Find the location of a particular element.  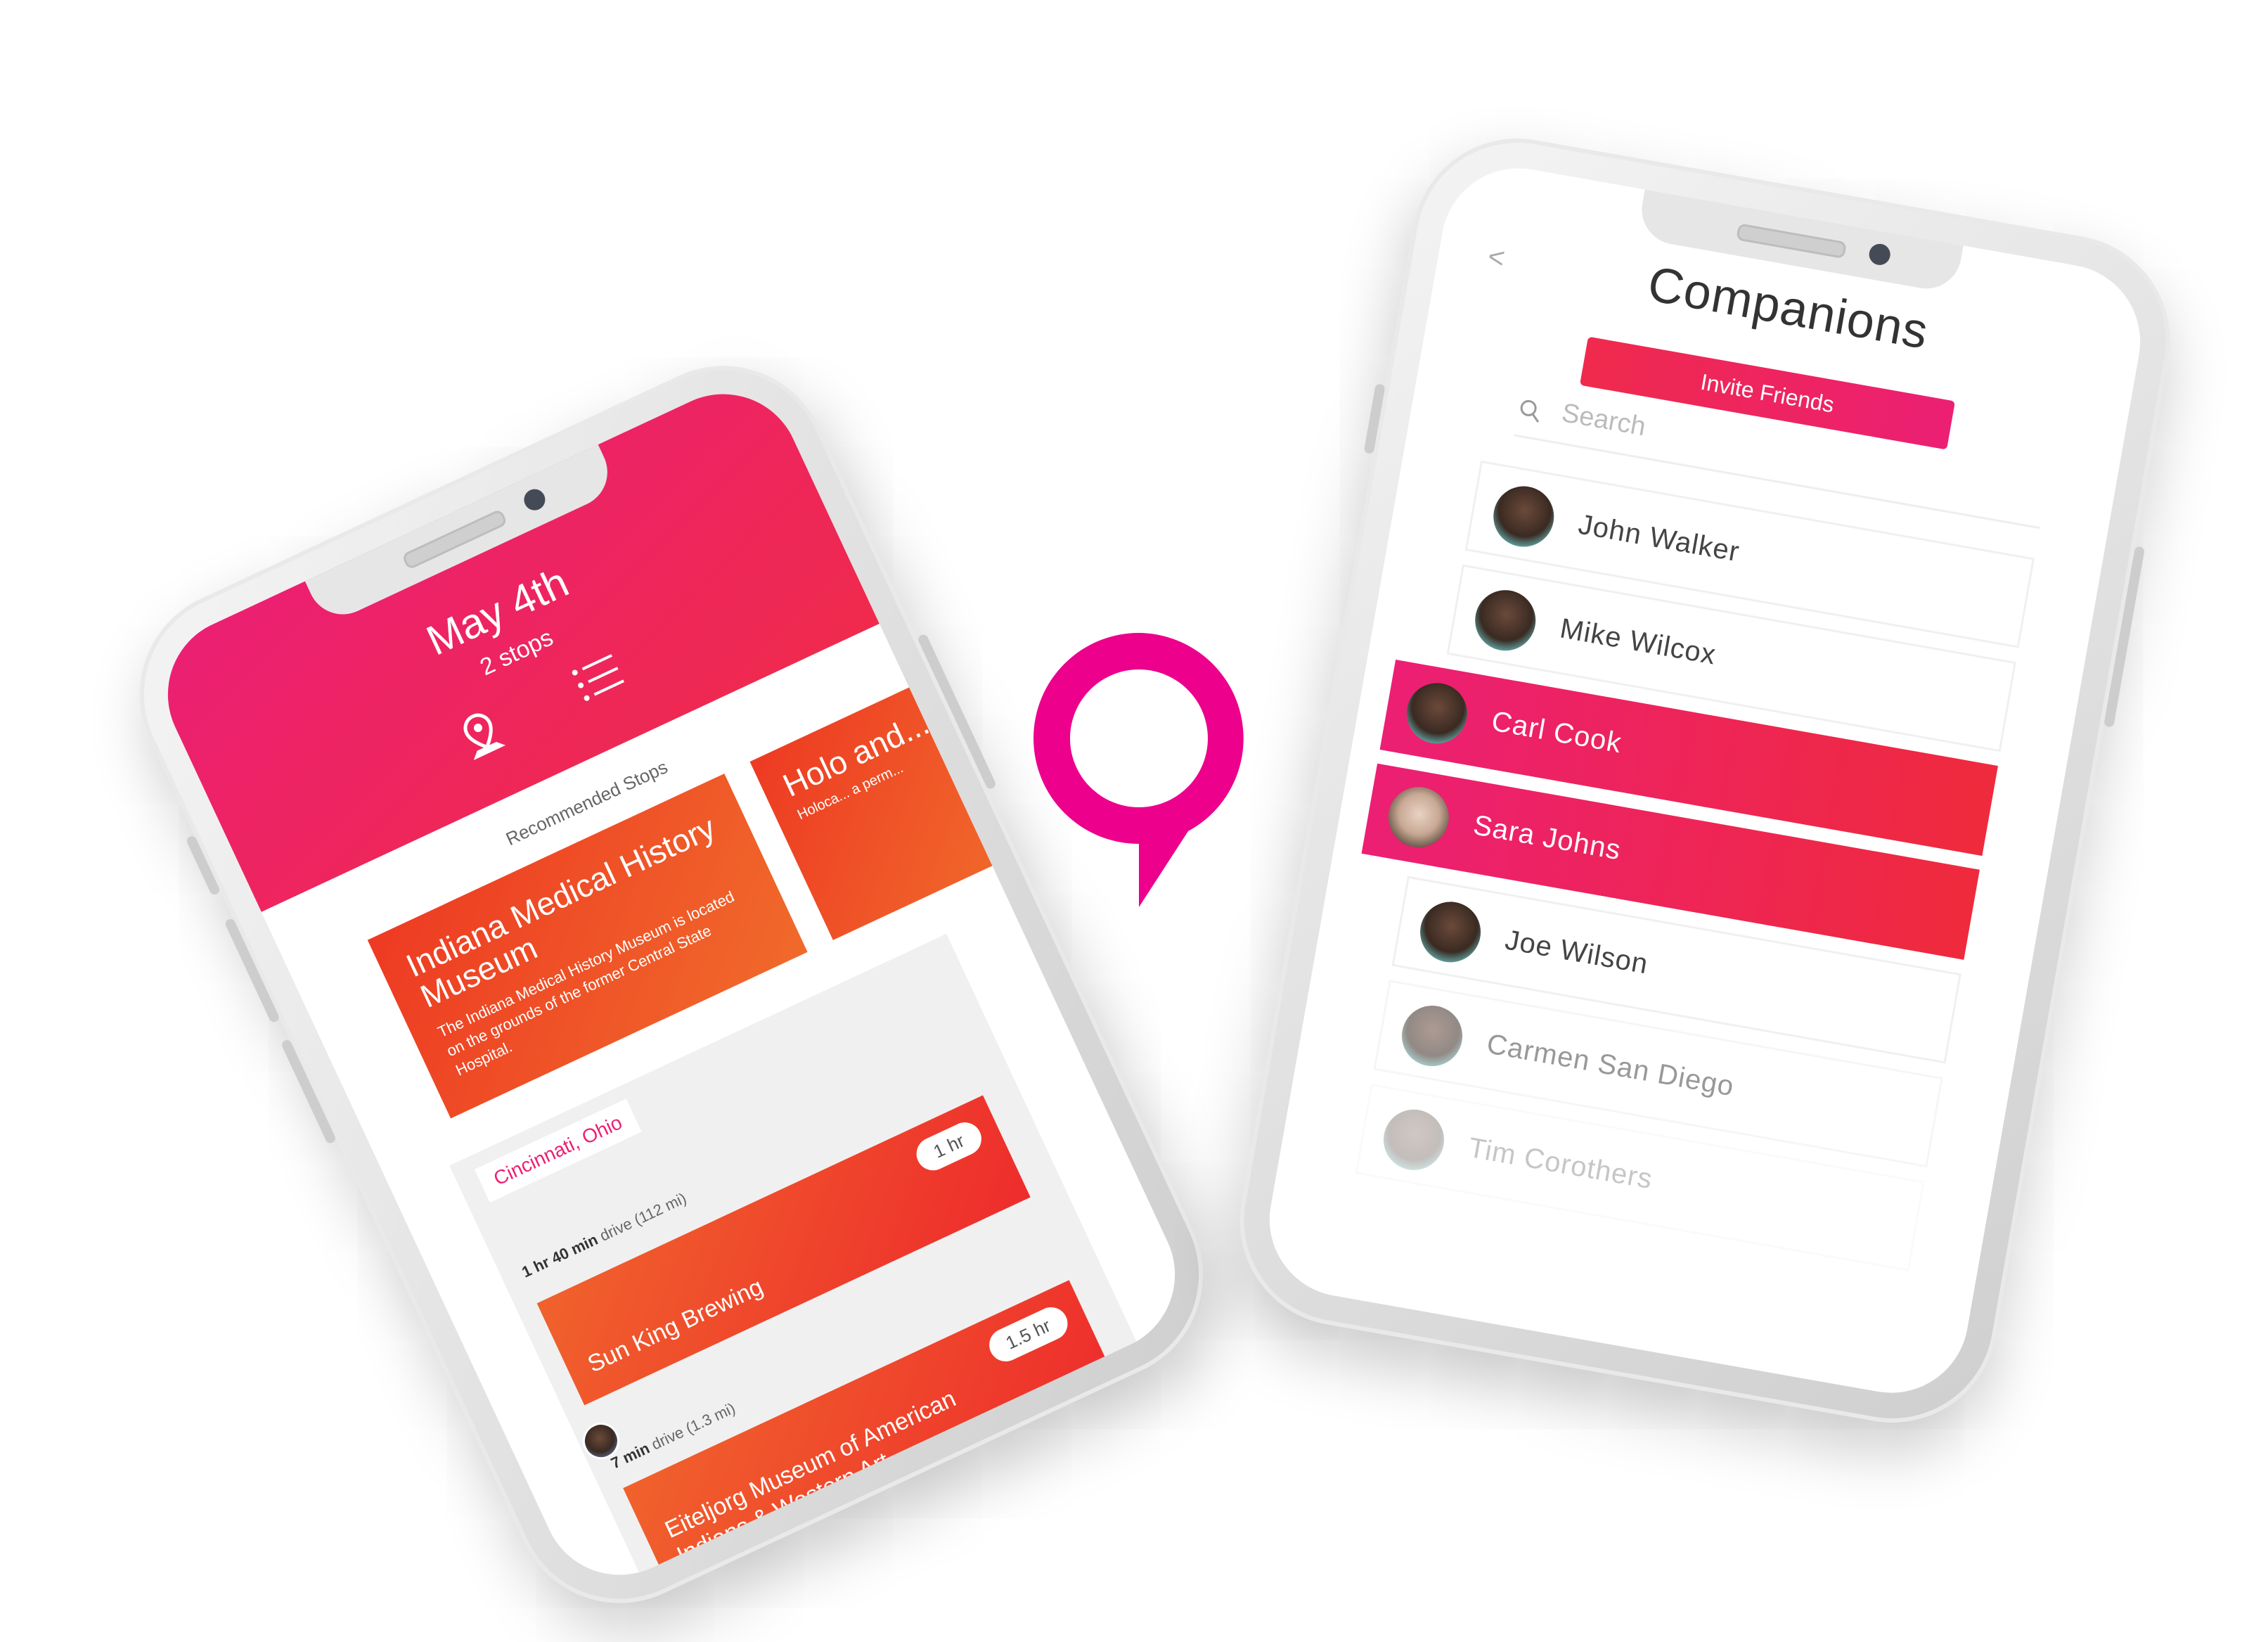

search-icon is located at coordinates (1529, 413).